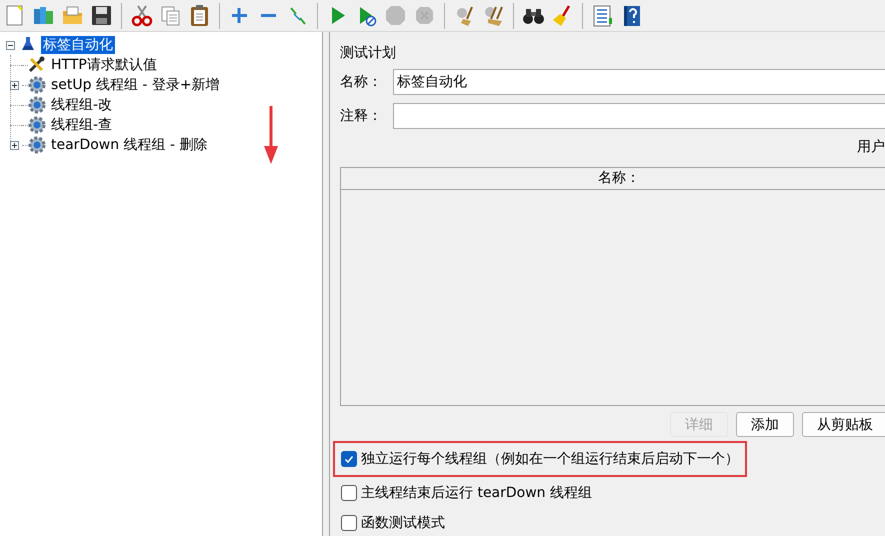  Describe the element at coordinates (129, 145) in the screenshot. I see `tree-item: tearDown 线程组 - 删除` at that location.